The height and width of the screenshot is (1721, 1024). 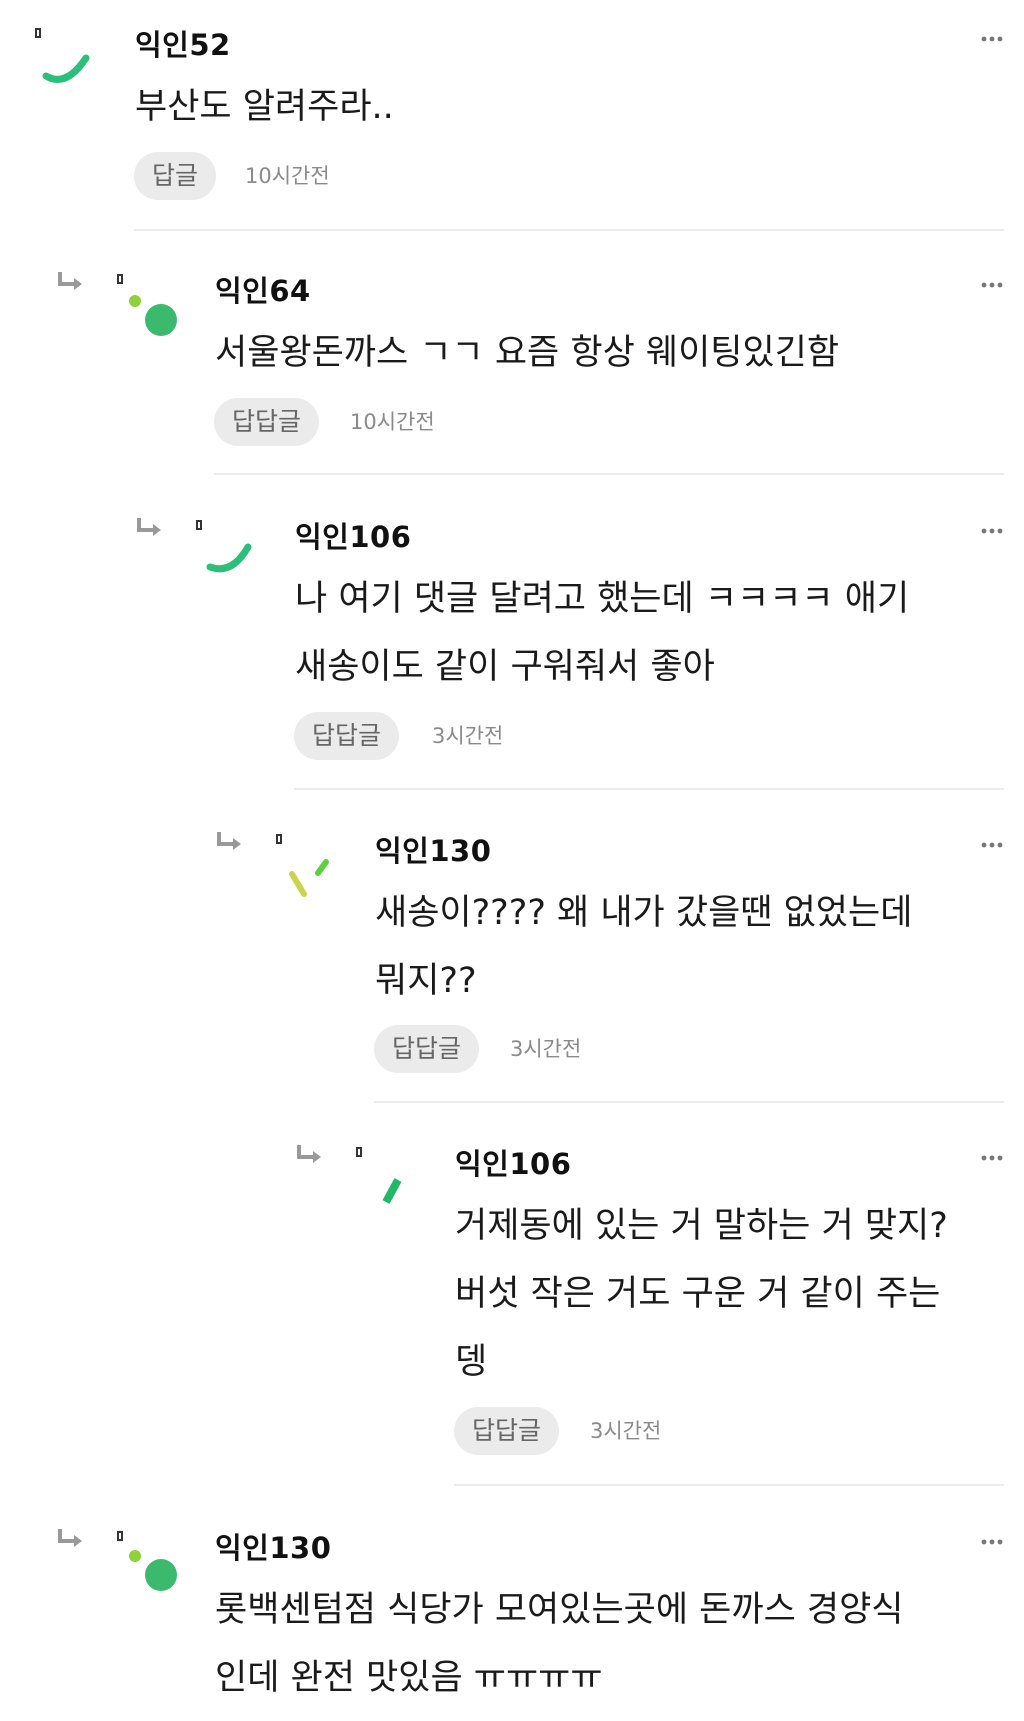 I want to click on comment-text-line: 거제동에 있는 거 말하는 거 맞지?, so click(x=701, y=1226).